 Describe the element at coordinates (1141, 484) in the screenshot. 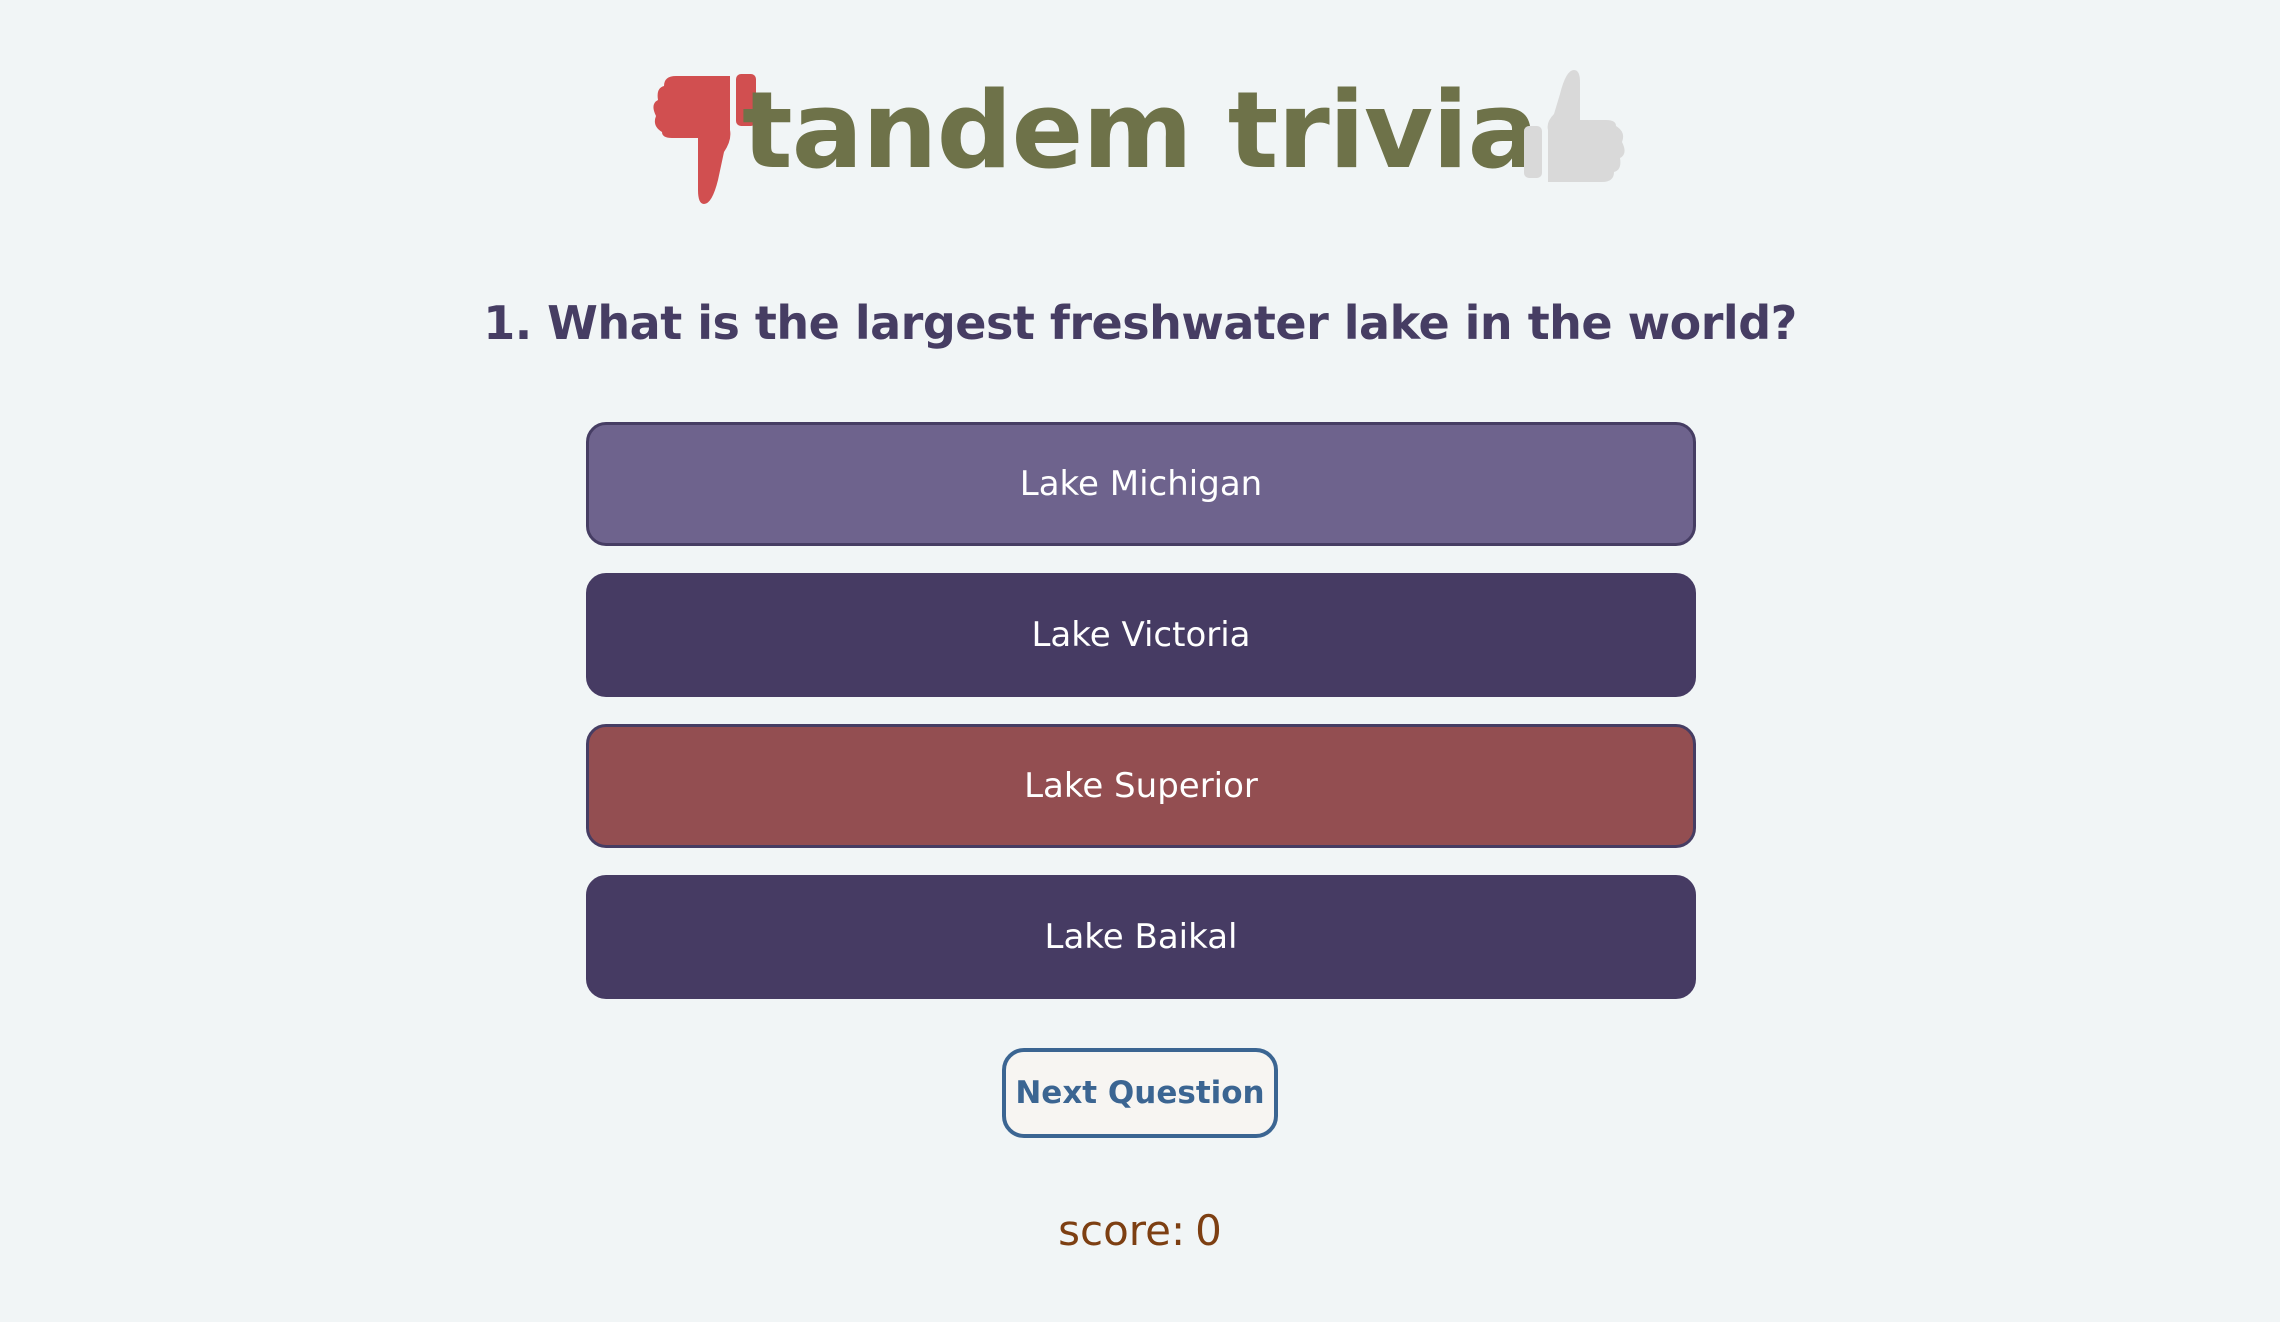

I see `answer-option-lake-michigan: Lake Michigan` at that location.